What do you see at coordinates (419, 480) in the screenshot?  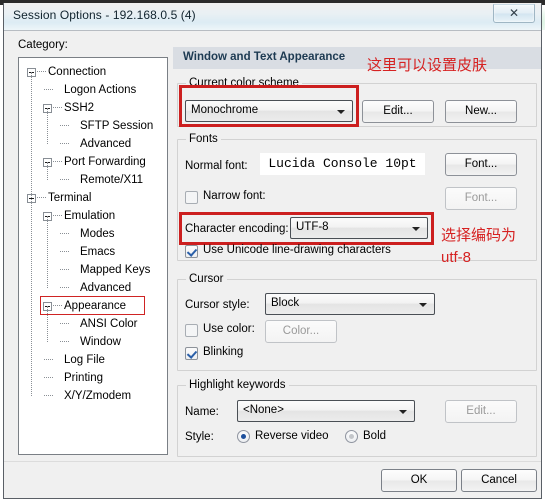 I see `ok-button: OK` at bounding box center [419, 480].